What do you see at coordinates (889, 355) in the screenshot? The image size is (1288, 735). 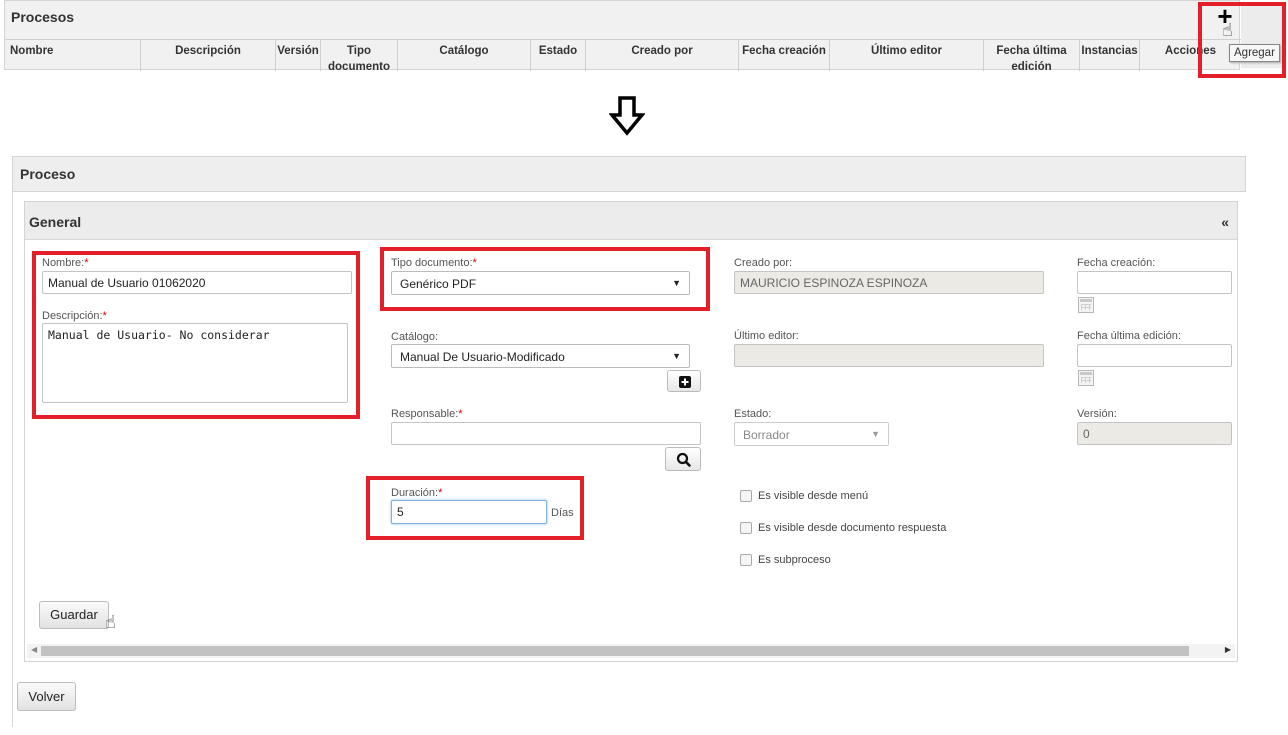 I see `ultimo-editor-field` at bounding box center [889, 355].